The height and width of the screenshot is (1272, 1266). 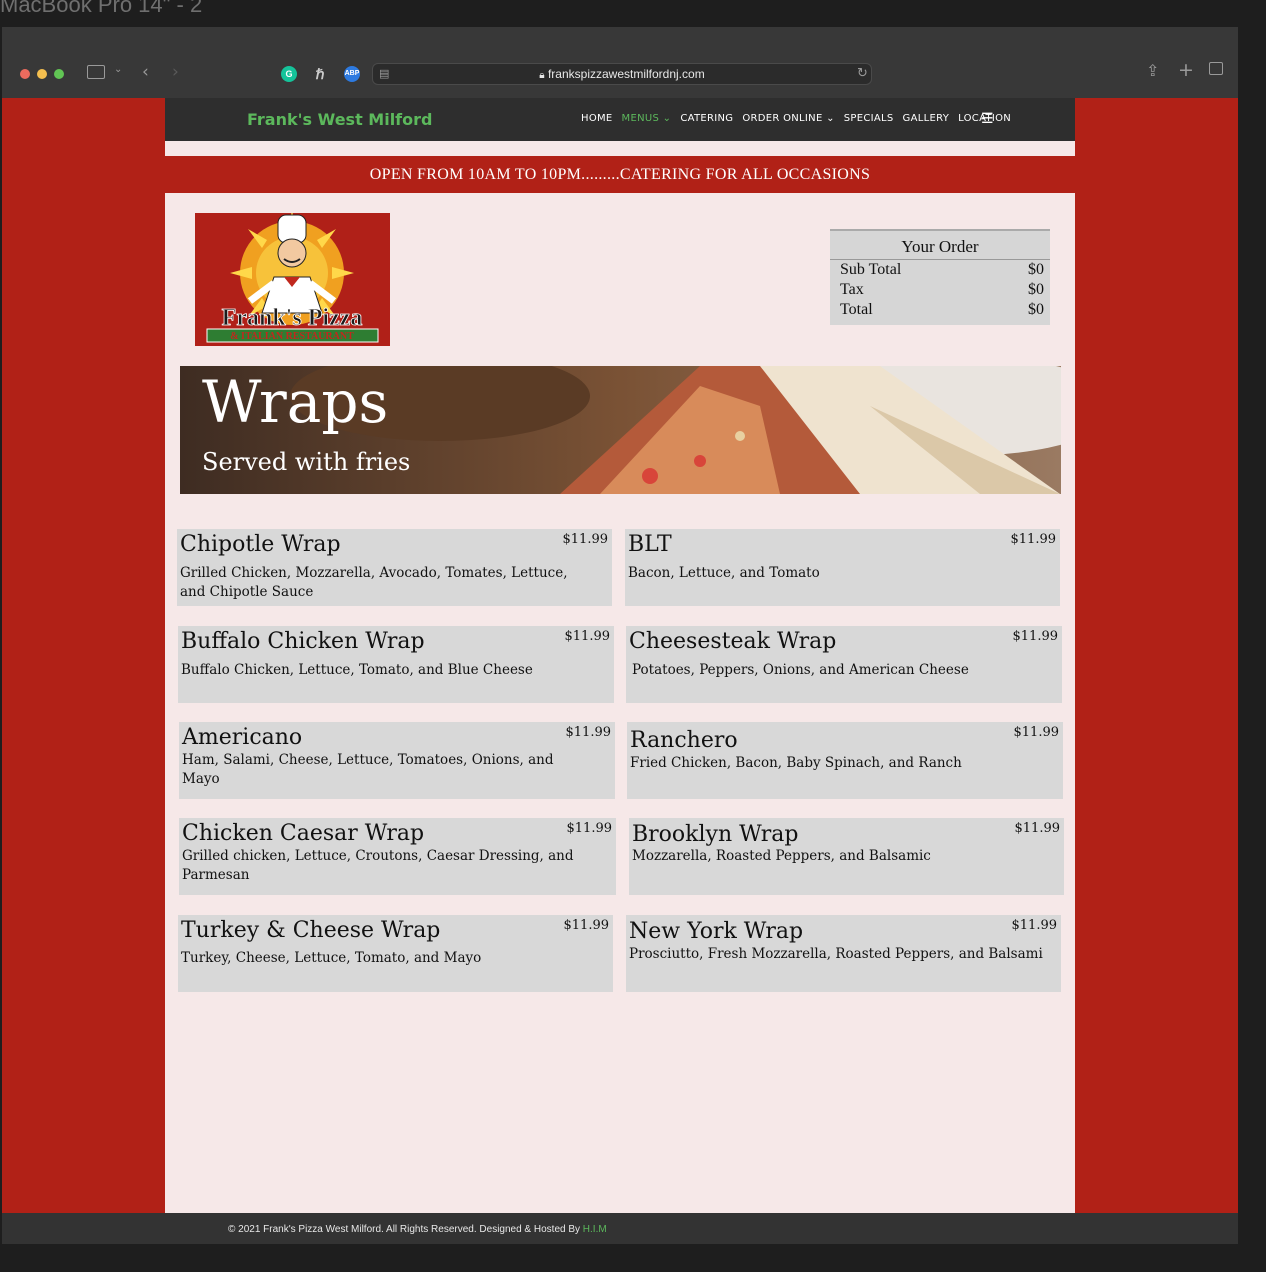 I want to click on menu-item-name: Turkey & Cheese Wrap, so click(x=311, y=930).